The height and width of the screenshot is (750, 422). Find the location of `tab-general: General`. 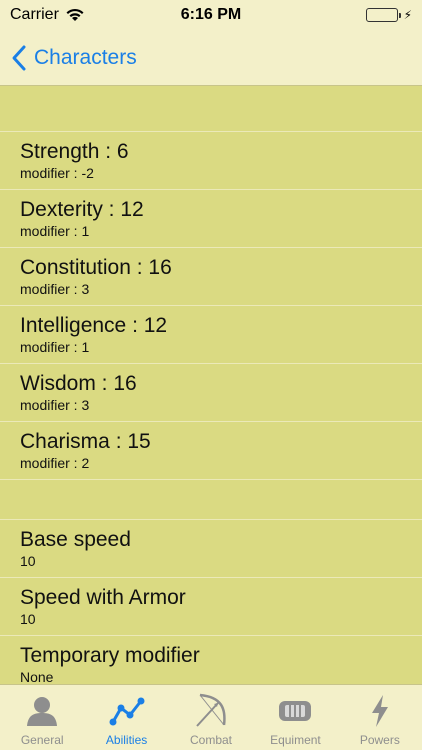

tab-general: General is located at coordinates (42, 717).